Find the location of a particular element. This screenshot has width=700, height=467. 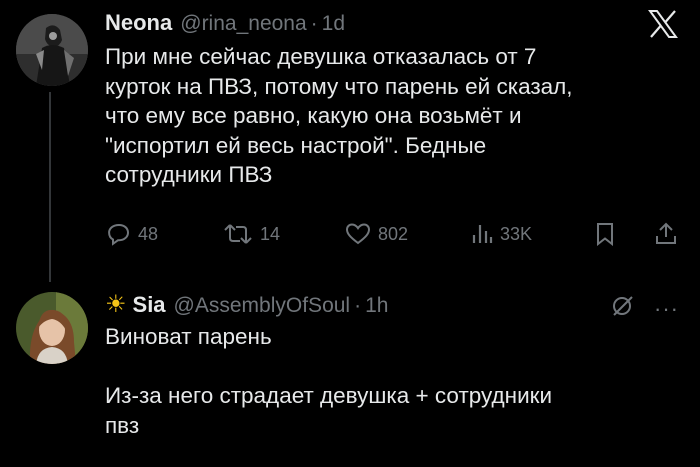

like-count: 802 is located at coordinates (393, 233).